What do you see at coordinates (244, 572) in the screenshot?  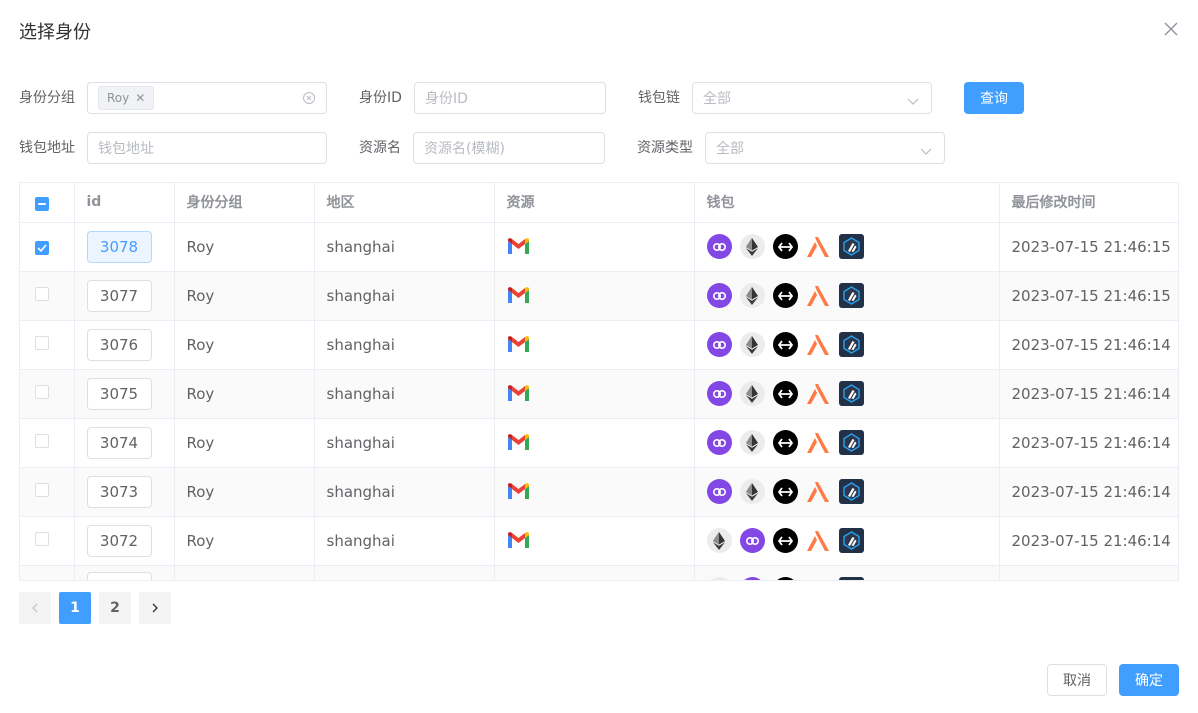 I see `group-cell` at bounding box center [244, 572].